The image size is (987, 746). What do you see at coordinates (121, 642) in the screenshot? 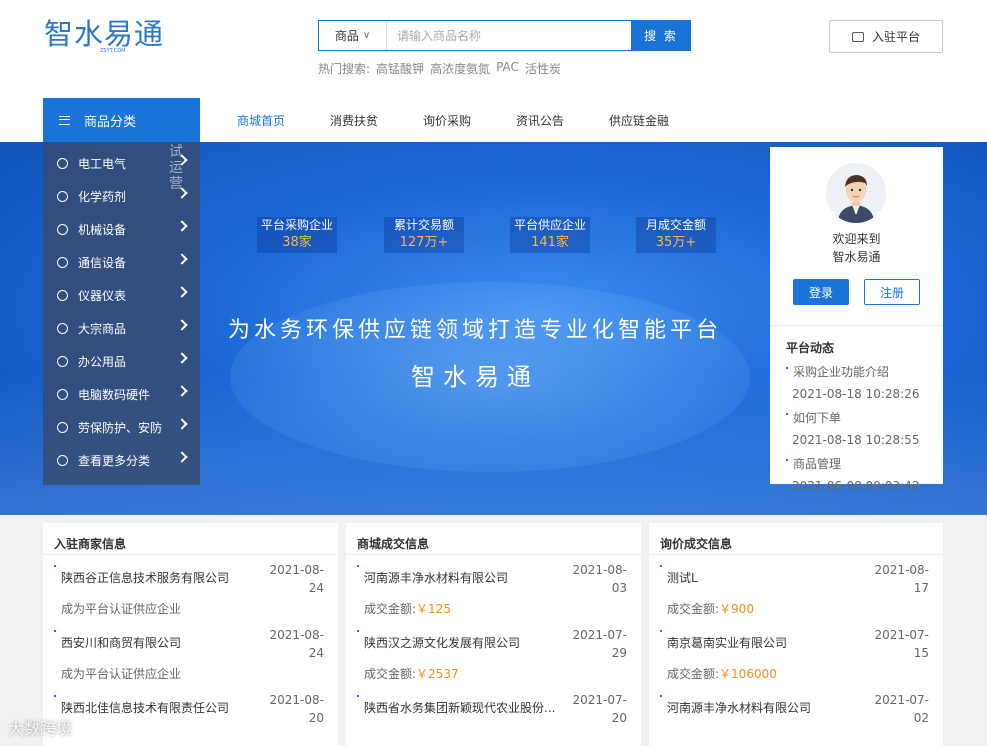
I see `item-name: 西安川和商贸有限公司` at bounding box center [121, 642].